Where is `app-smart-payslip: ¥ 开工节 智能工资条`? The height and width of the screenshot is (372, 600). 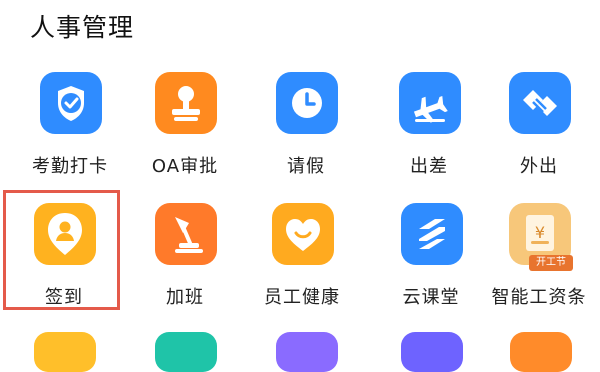 app-smart-payslip: ¥ 开工节 智能工资条 is located at coordinates (539, 263).